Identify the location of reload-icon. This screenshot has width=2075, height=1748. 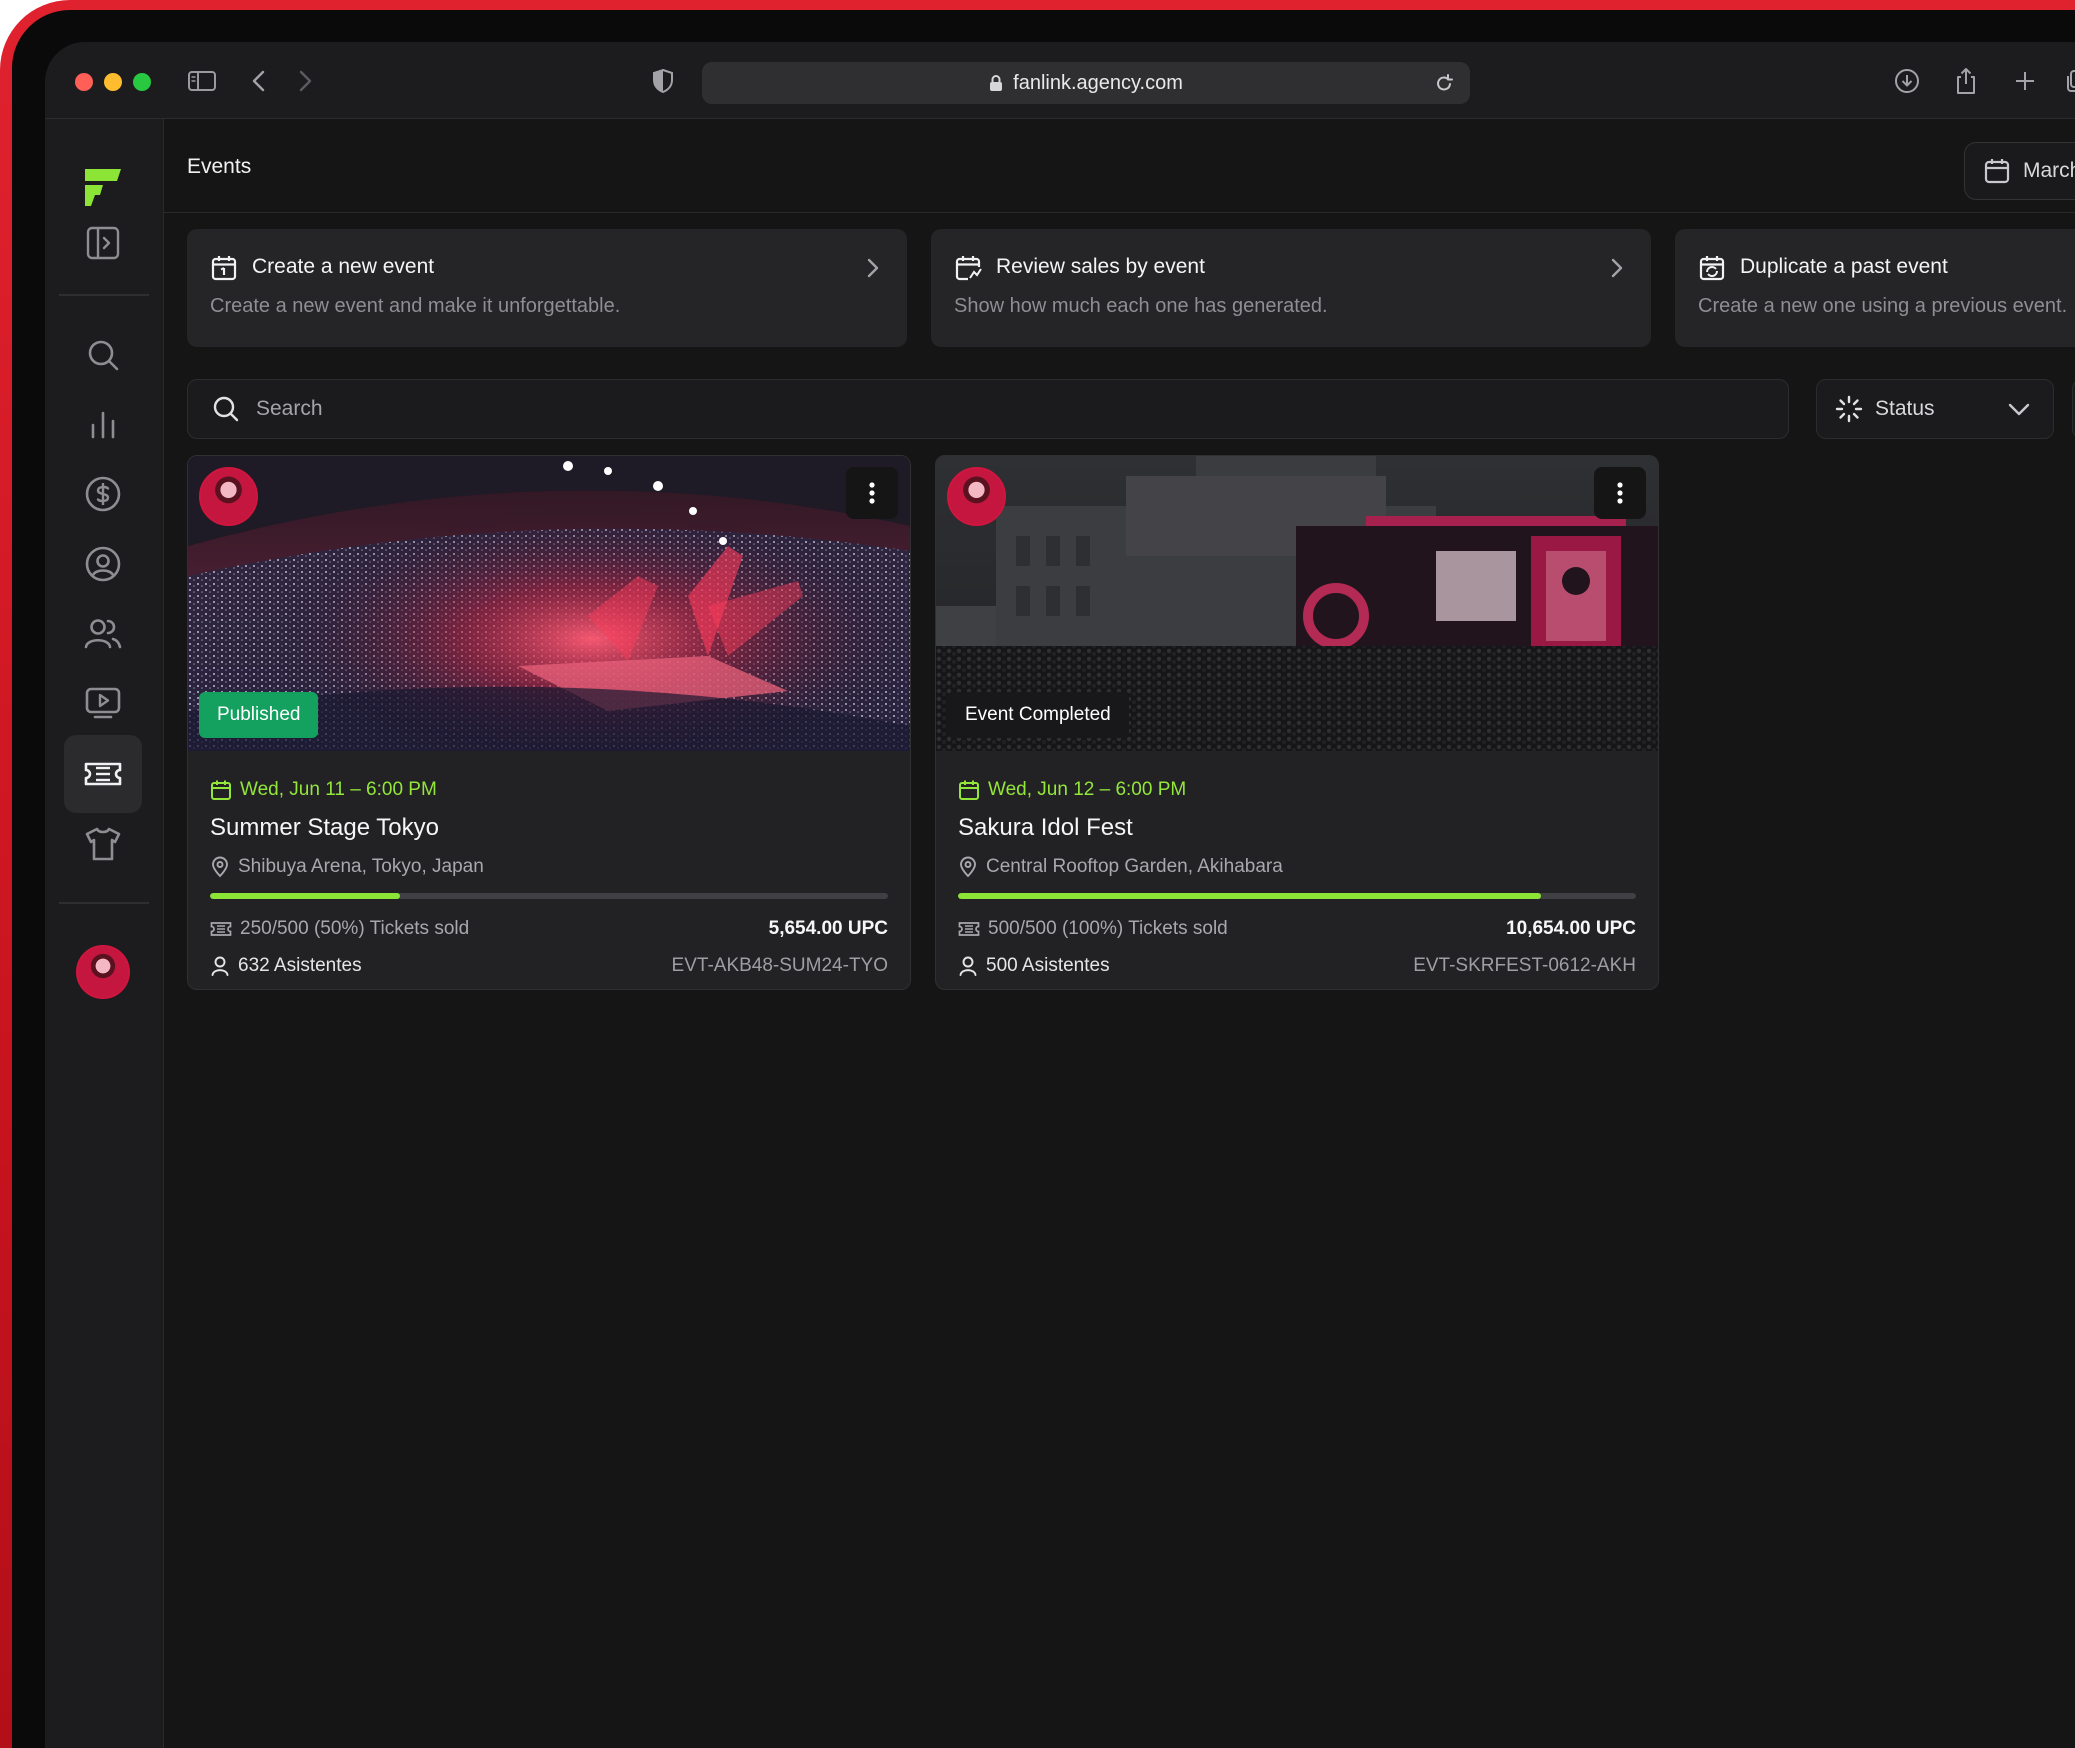
(1444, 86).